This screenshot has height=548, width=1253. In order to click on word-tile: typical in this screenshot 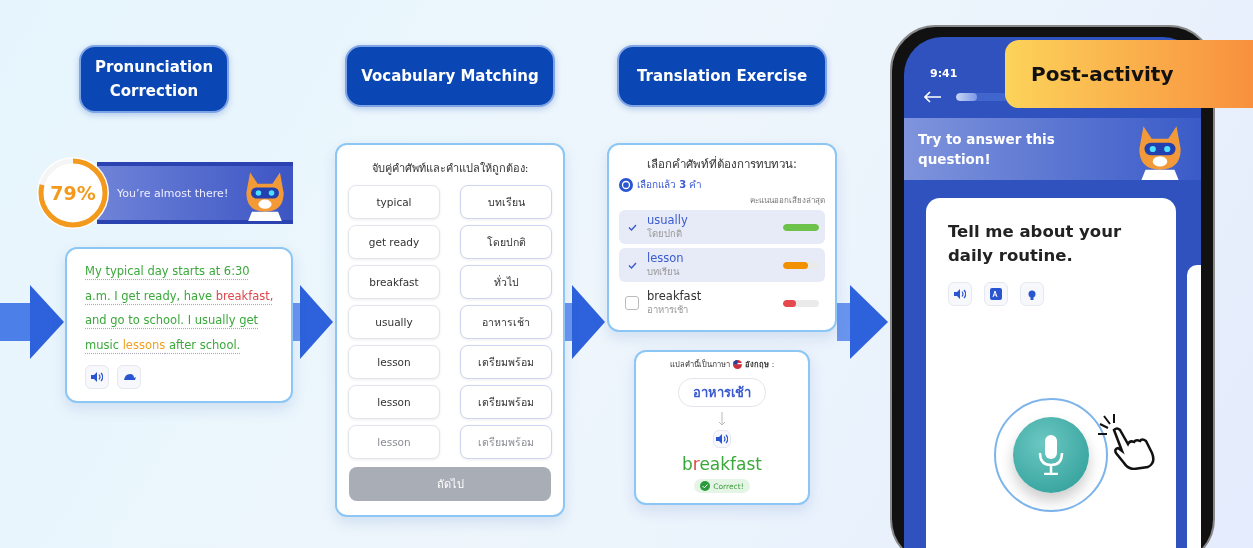, I will do `click(394, 202)`.